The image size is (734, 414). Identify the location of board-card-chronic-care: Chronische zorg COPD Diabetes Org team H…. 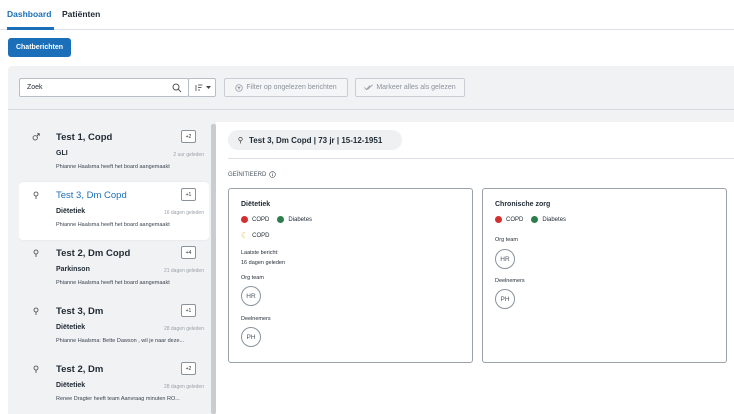
(604, 275).